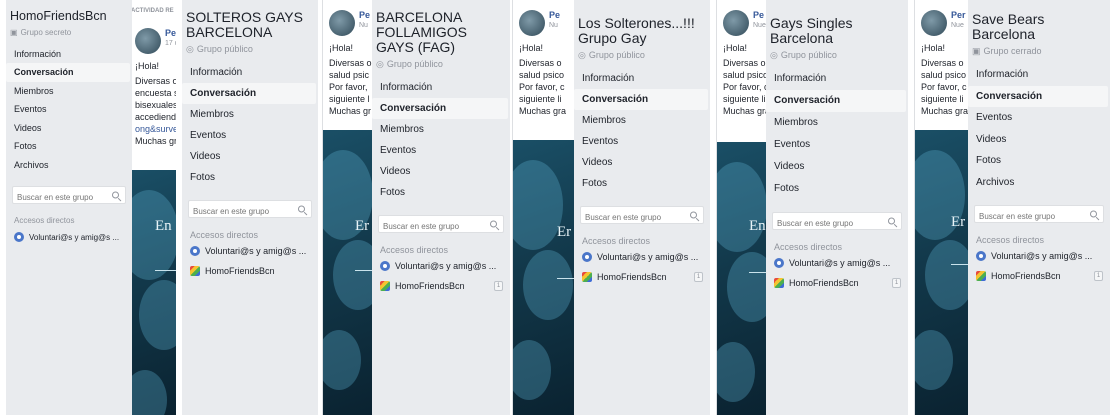 This screenshot has height=415, width=1111. What do you see at coordinates (229, 32) in the screenshot?
I see `group-name-line: BARCELONA` at bounding box center [229, 32].